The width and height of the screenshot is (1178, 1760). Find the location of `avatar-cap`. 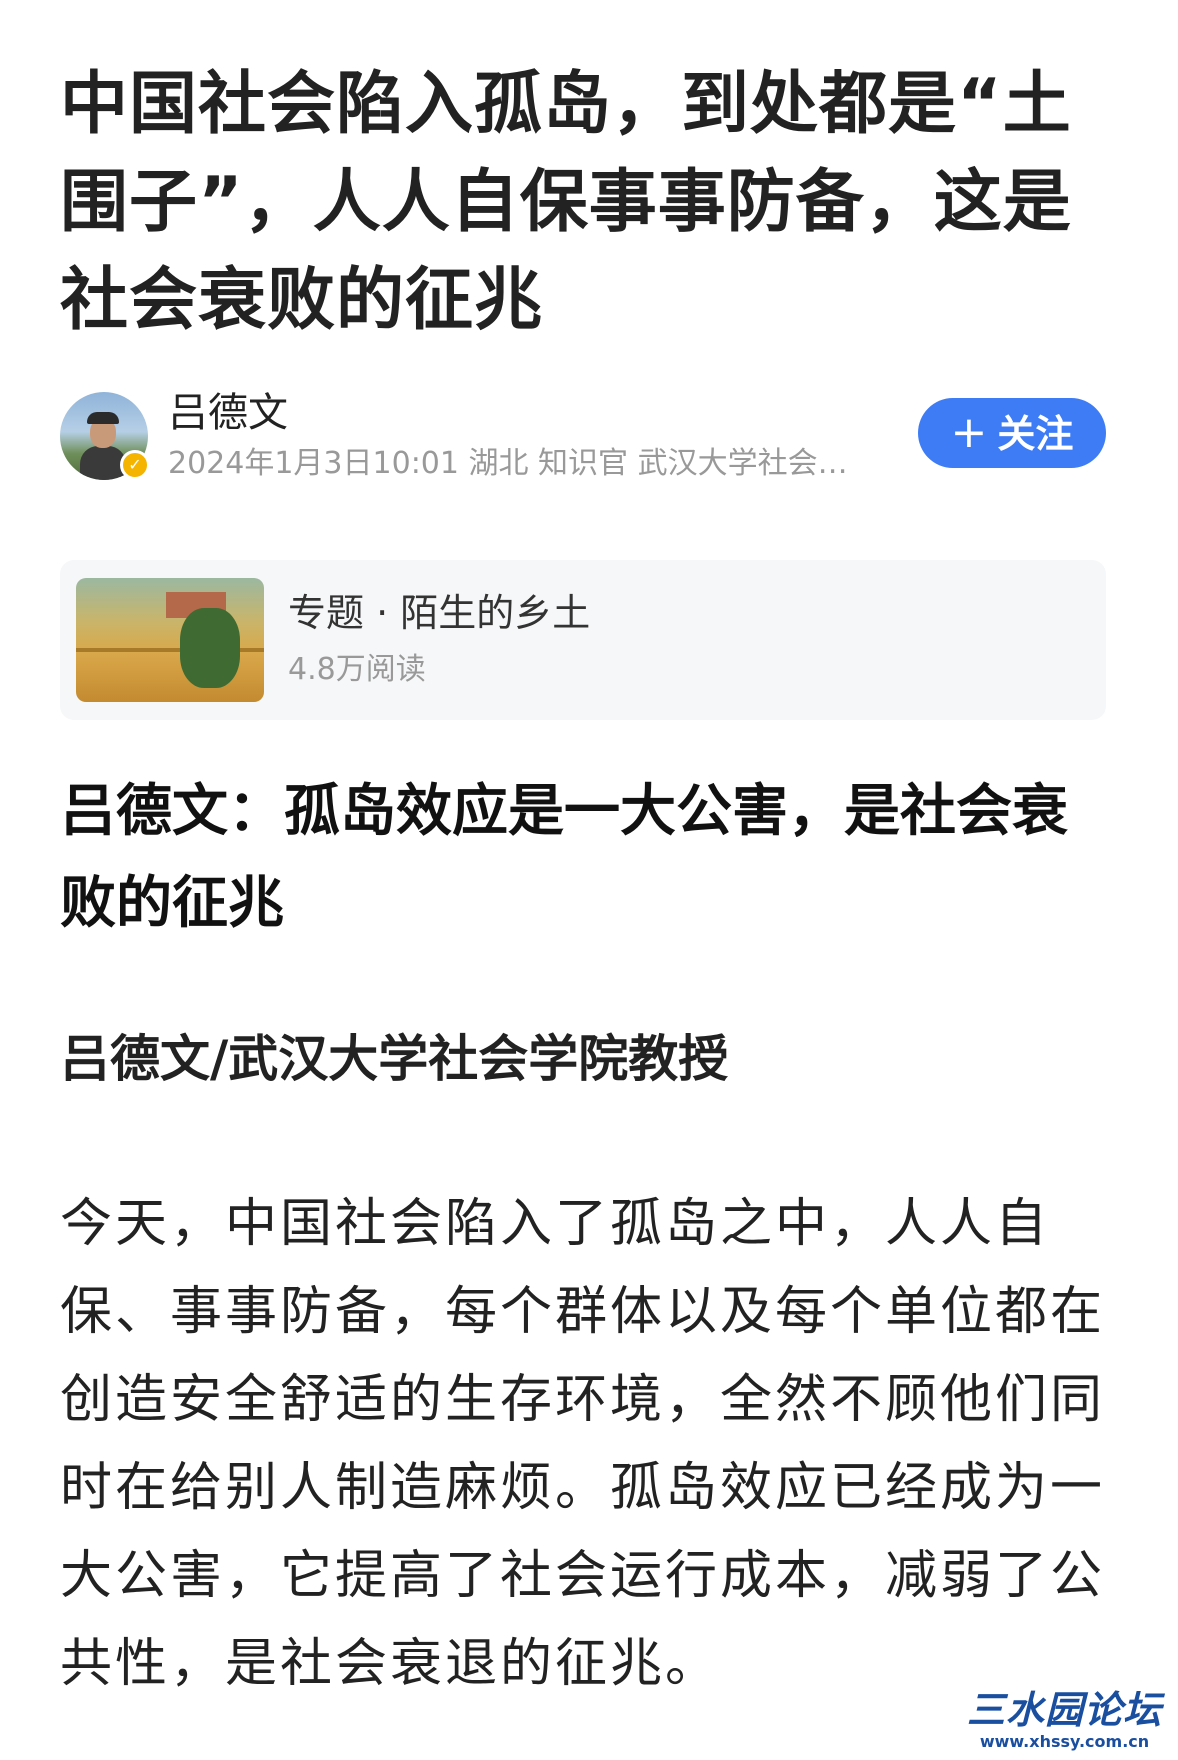

avatar-cap is located at coordinates (103, 418).